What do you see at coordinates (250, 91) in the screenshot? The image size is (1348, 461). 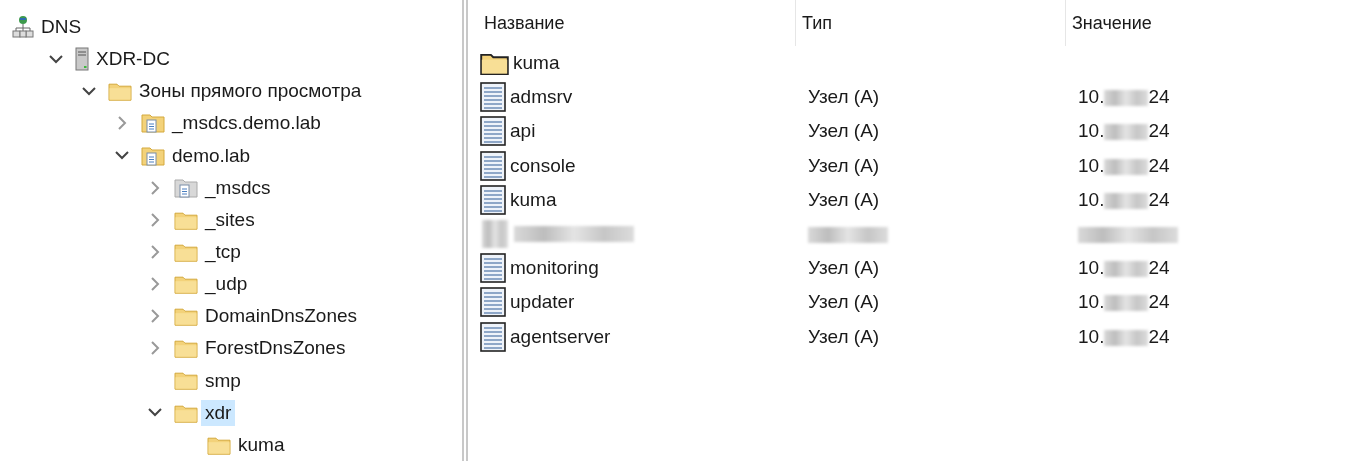 I see `tree-item: Зоны прямого просмотра` at bounding box center [250, 91].